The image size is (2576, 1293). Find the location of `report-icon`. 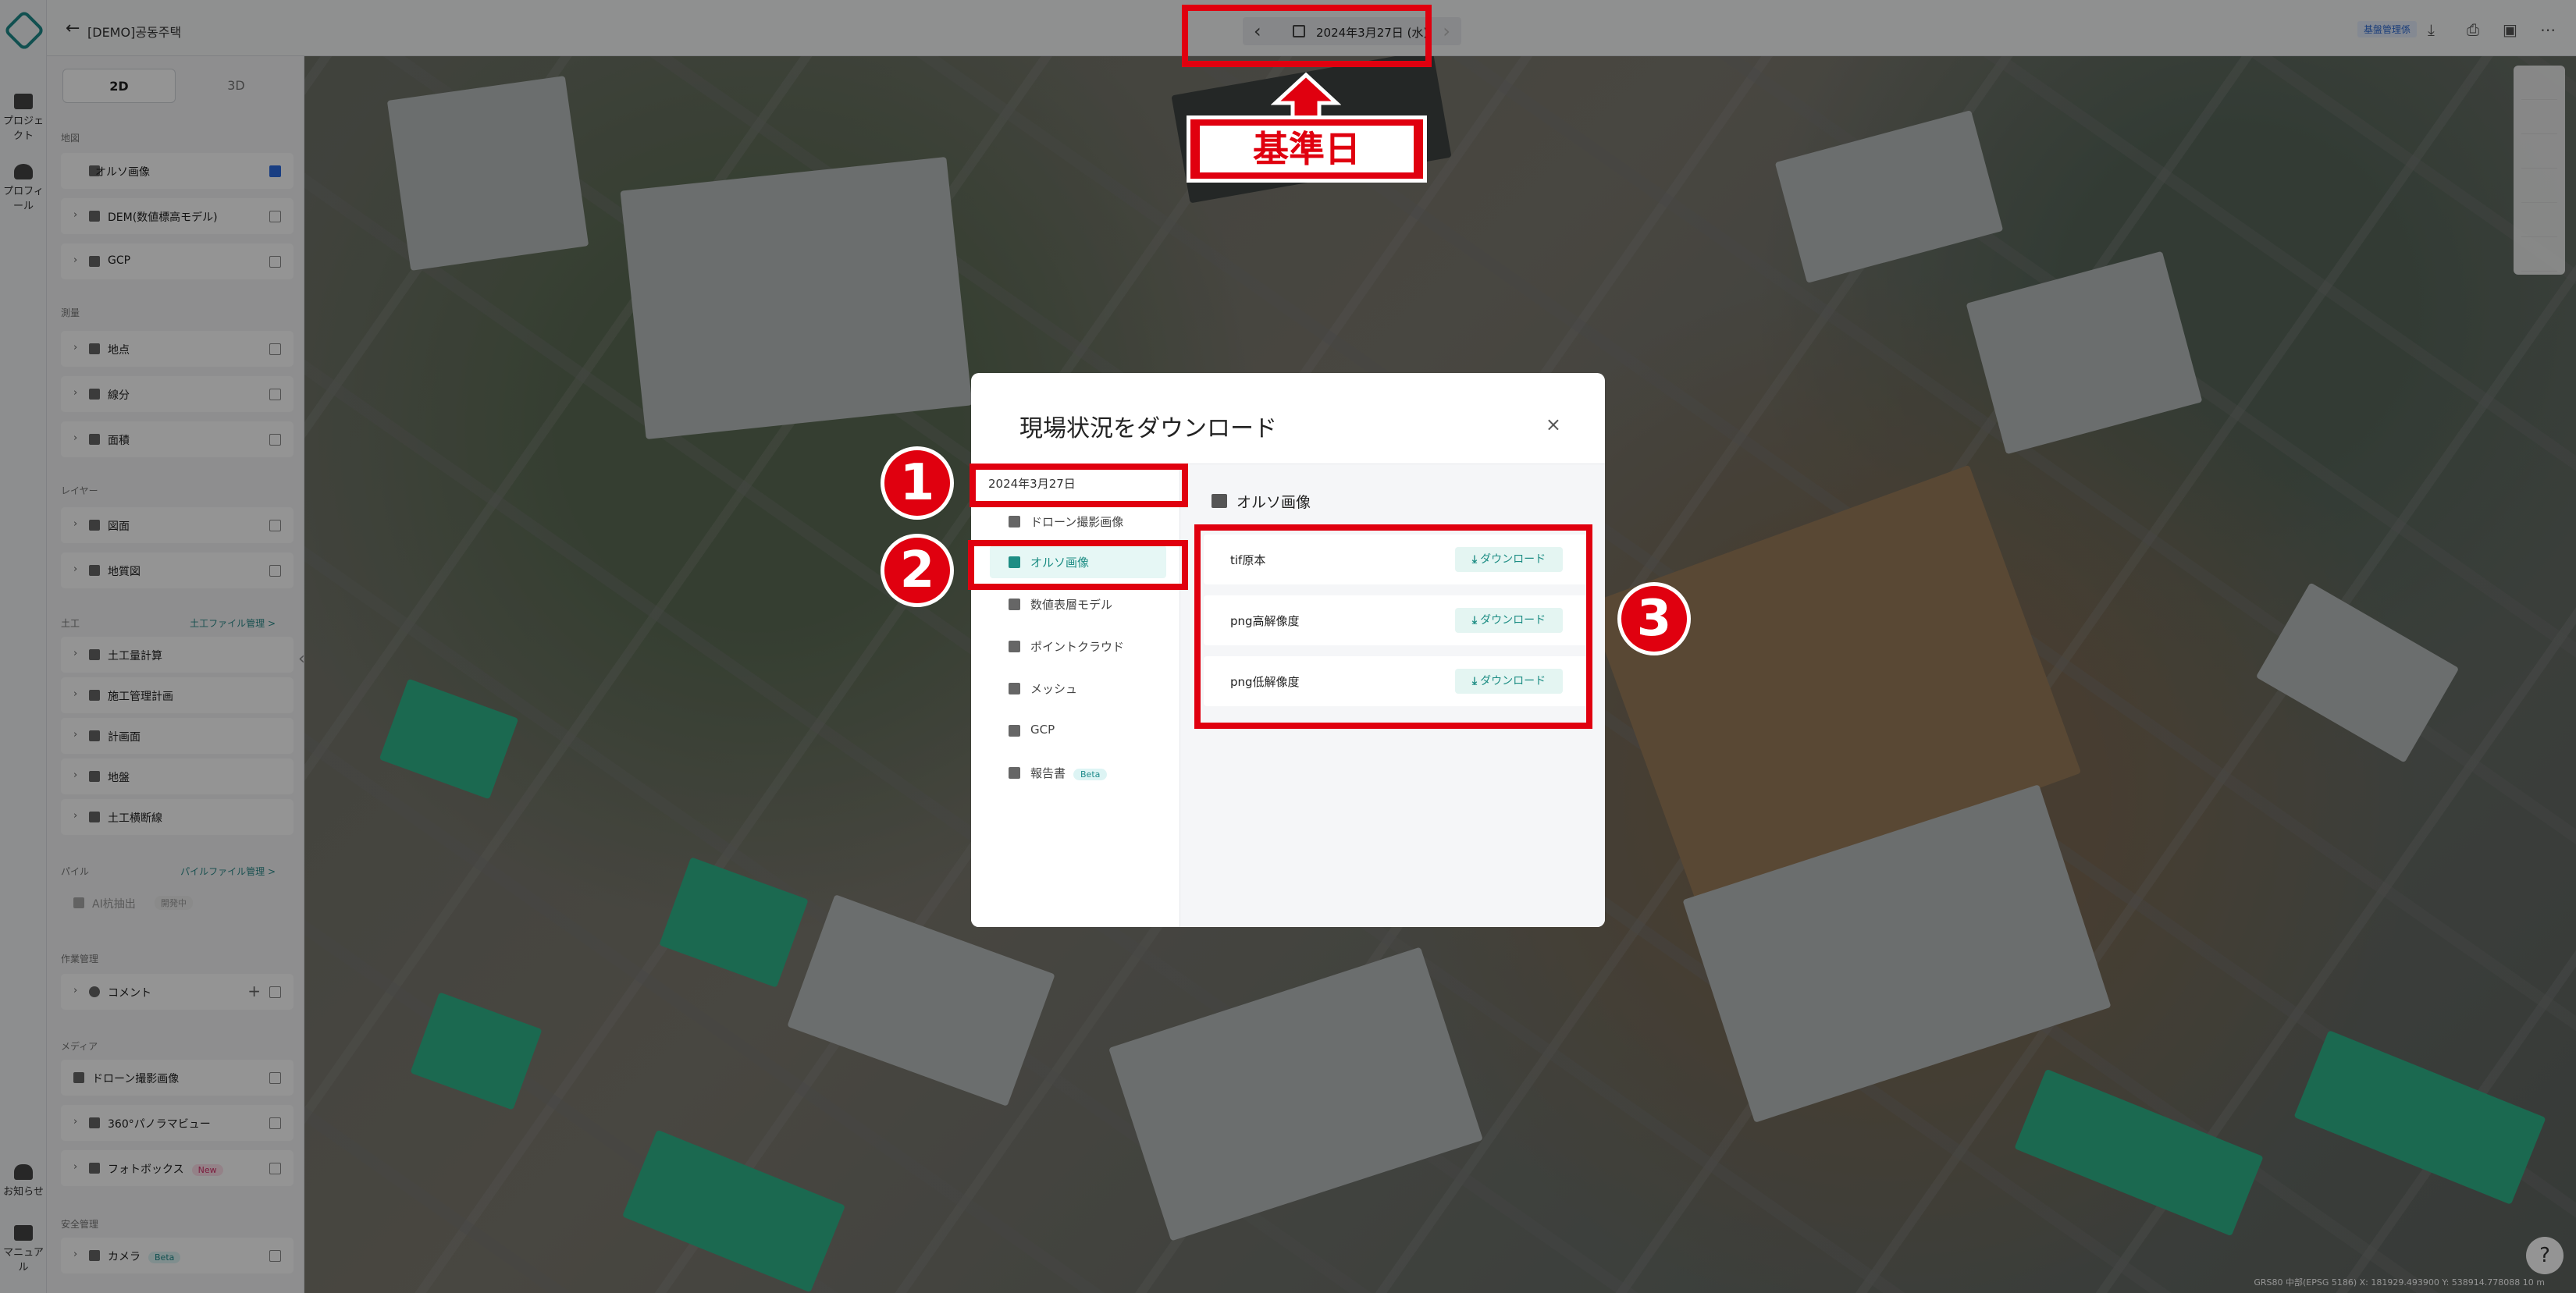

report-icon is located at coordinates (1014, 773).